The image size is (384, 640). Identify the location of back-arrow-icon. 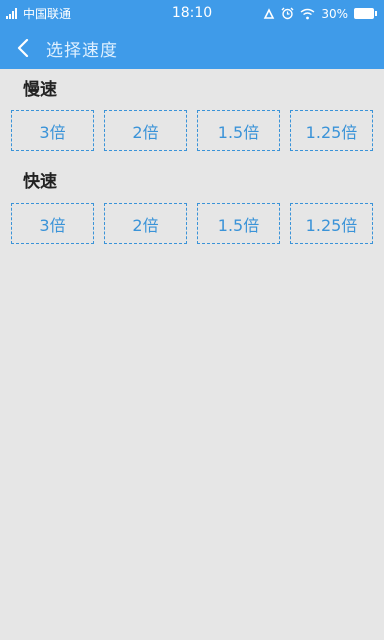
(23, 48).